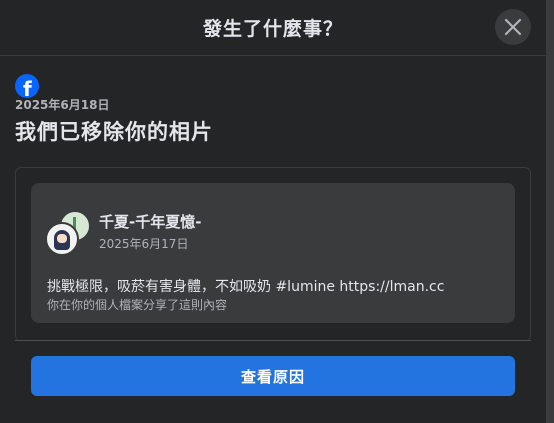 Image resolution: width=554 pixels, height=423 pixels. Describe the element at coordinates (27, 86) in the screenshot. I see `facebook-logo-icon: f` at that location.